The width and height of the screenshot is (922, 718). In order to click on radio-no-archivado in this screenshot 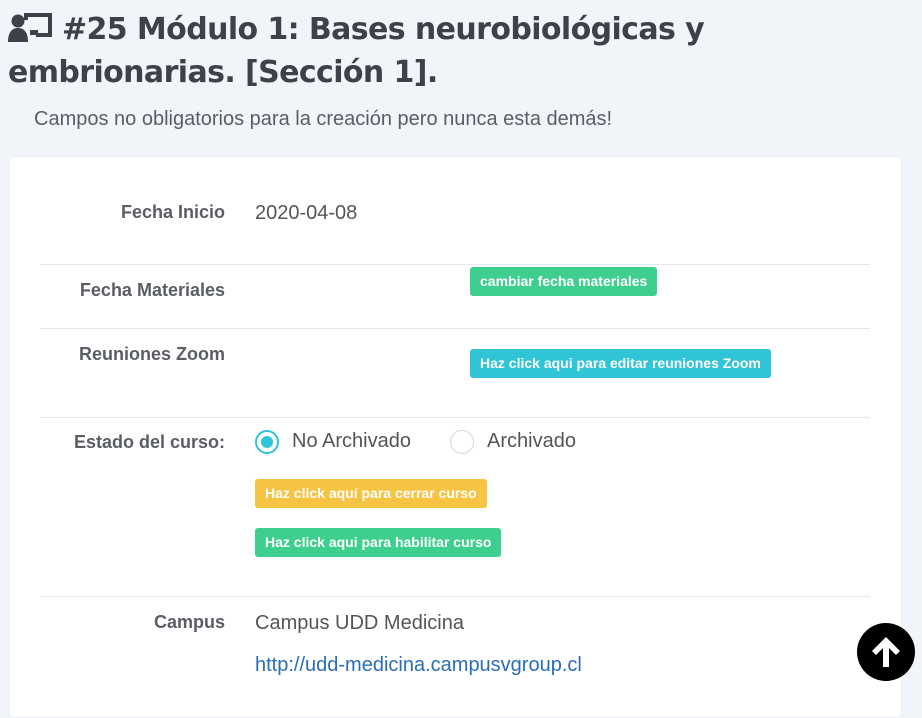, I will do `click(267, 442)`.